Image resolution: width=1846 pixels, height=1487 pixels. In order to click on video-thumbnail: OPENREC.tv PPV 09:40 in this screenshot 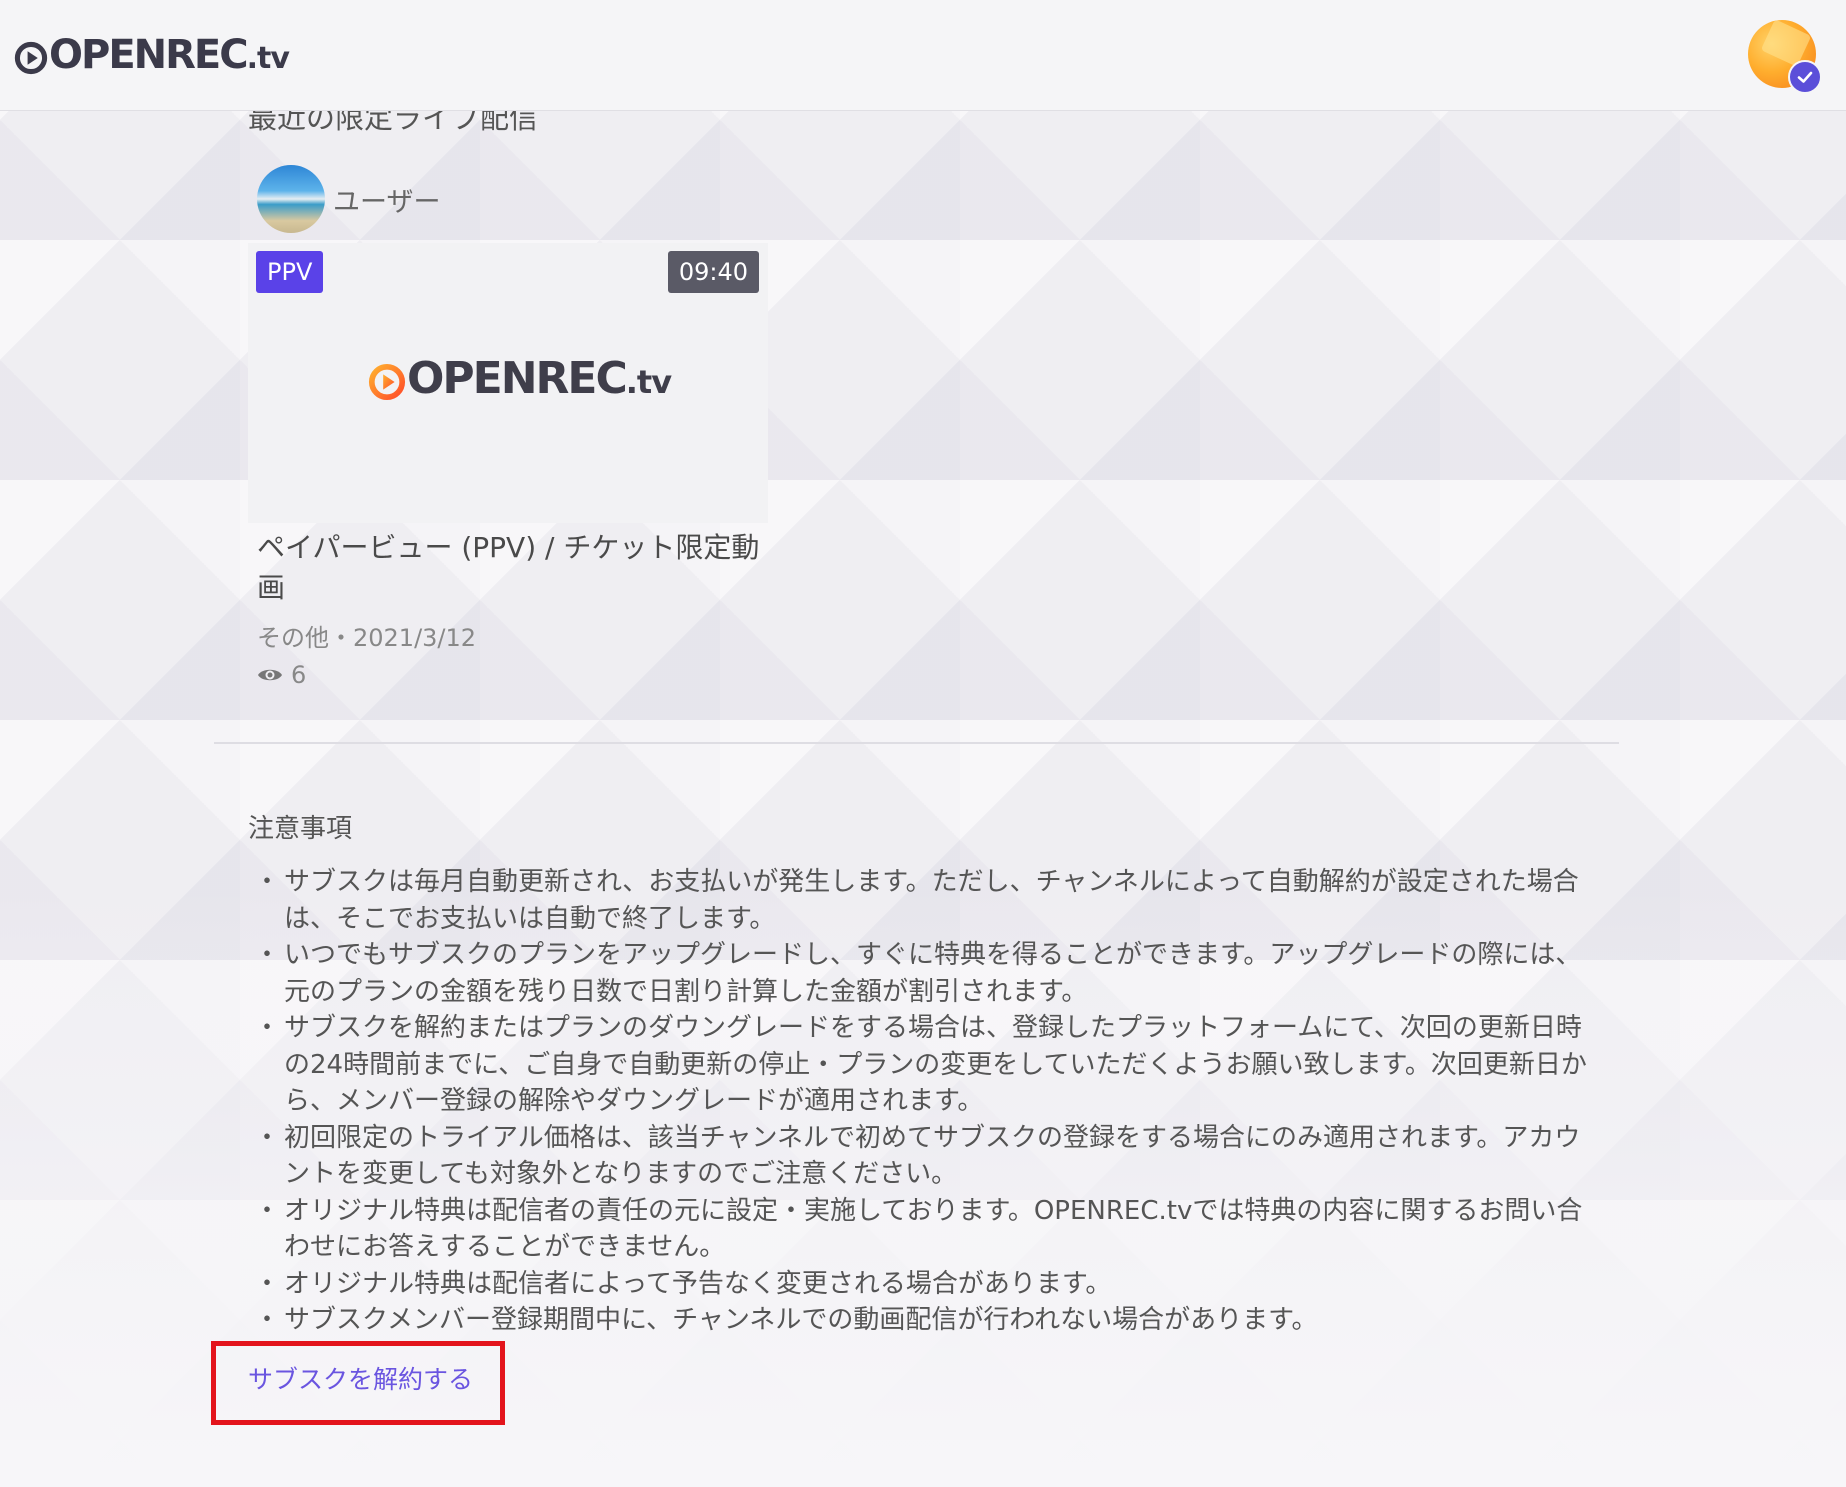, I will do `click(508, 383)`.